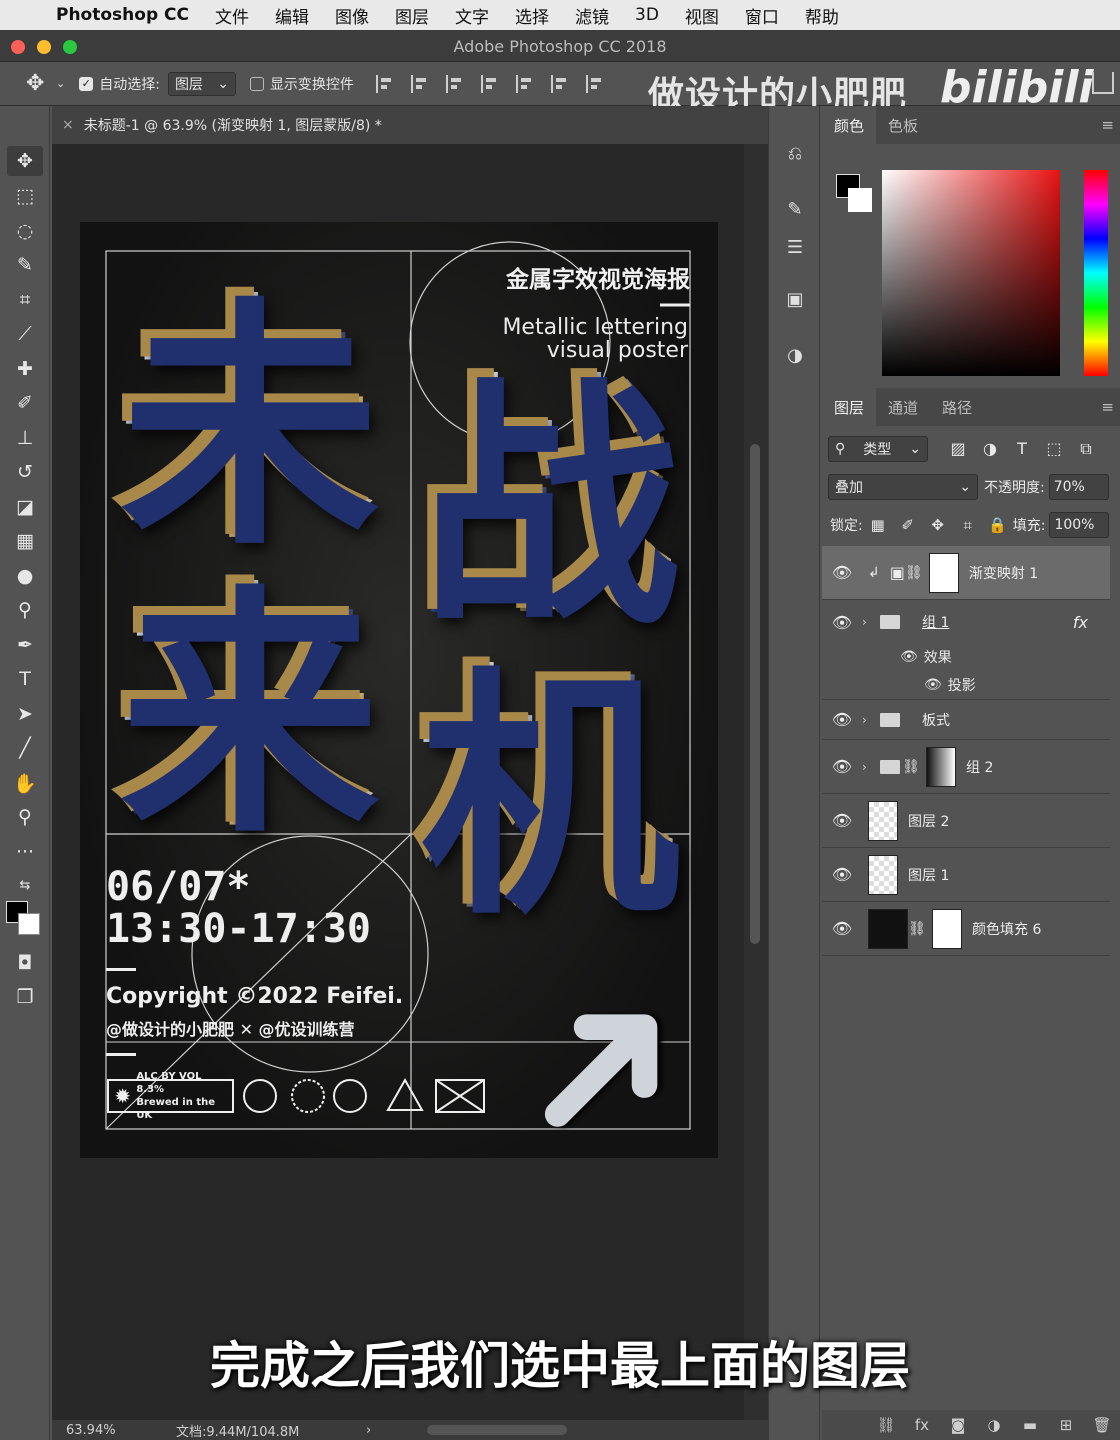  I want to click on align-vertical-center-icon, so click(419, 83).